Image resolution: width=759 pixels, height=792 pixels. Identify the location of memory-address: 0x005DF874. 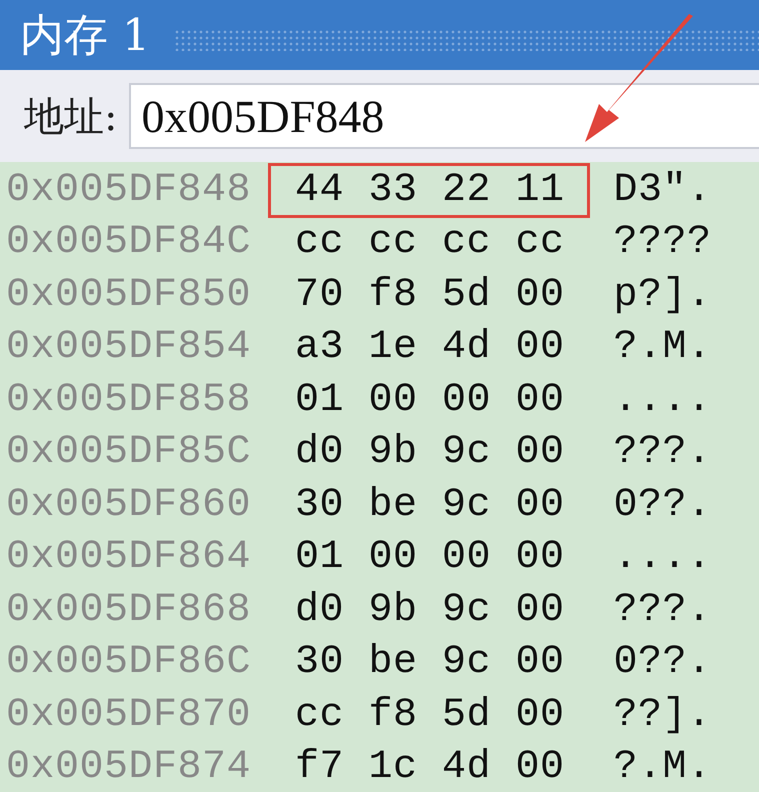
(128, 767).